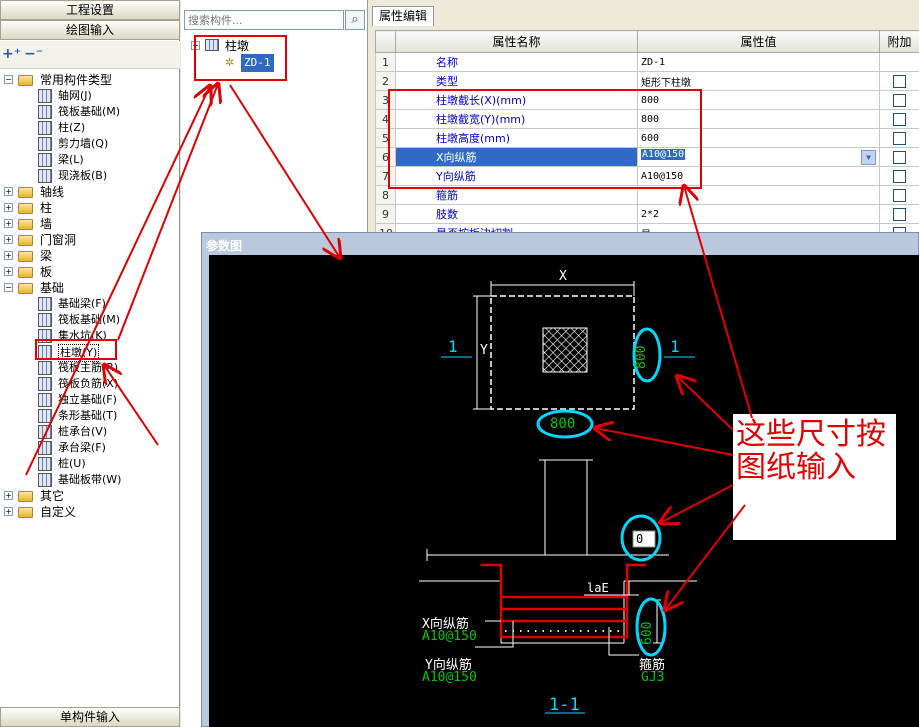 This screenshot has height=727, width=919. What do you see at coordinates (89, 336) in the screenshot?
I see `tree-item-sump-pit: 集水坑(K)` at bounding box center [89, 336].